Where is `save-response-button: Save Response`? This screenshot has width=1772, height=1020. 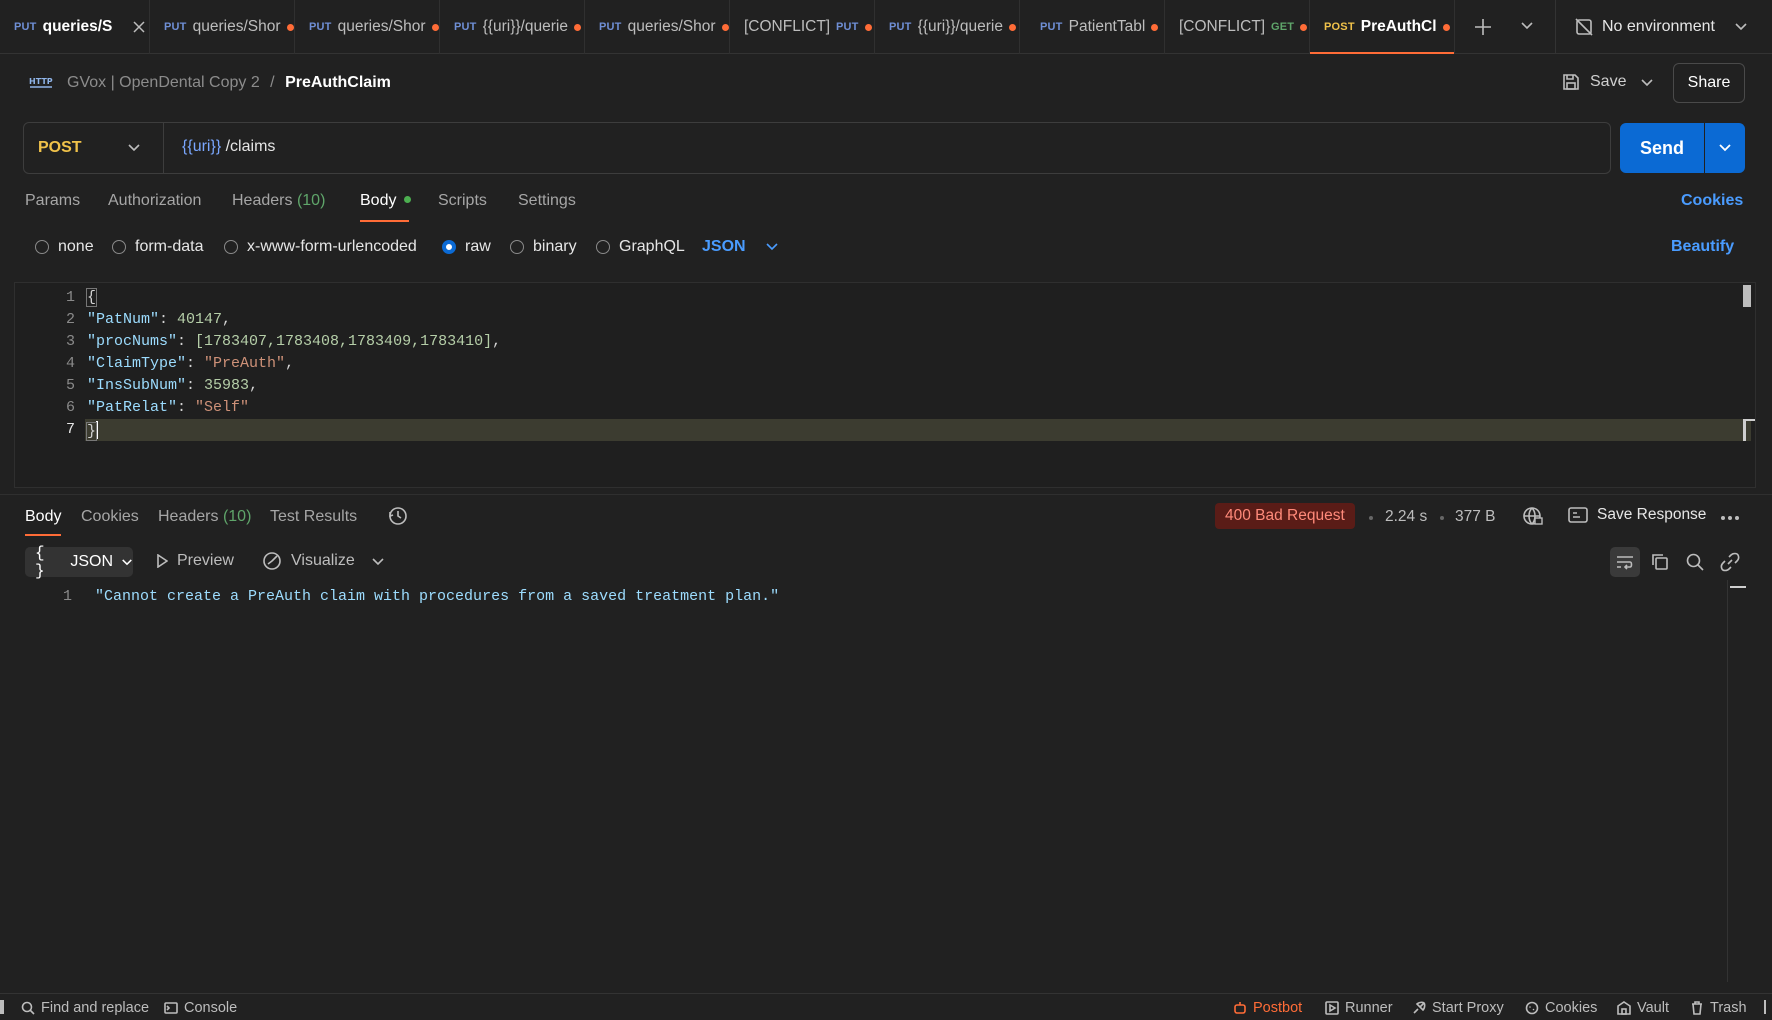 save-response-button: Save Response is located at coordinates (1637, 515).